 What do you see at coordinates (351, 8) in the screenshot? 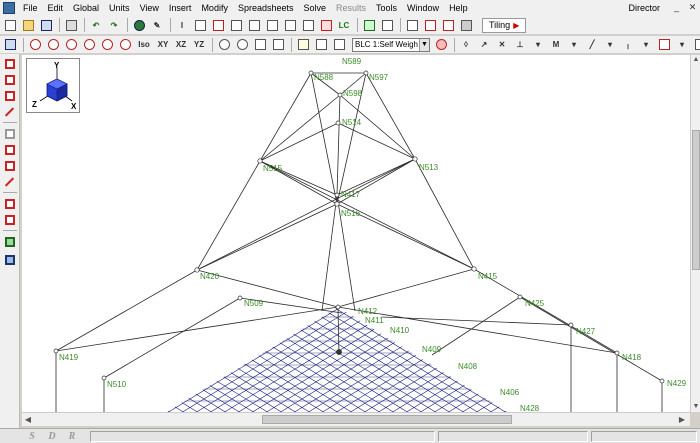
I see `menu-results: Results` at bounding box center [351, 8].